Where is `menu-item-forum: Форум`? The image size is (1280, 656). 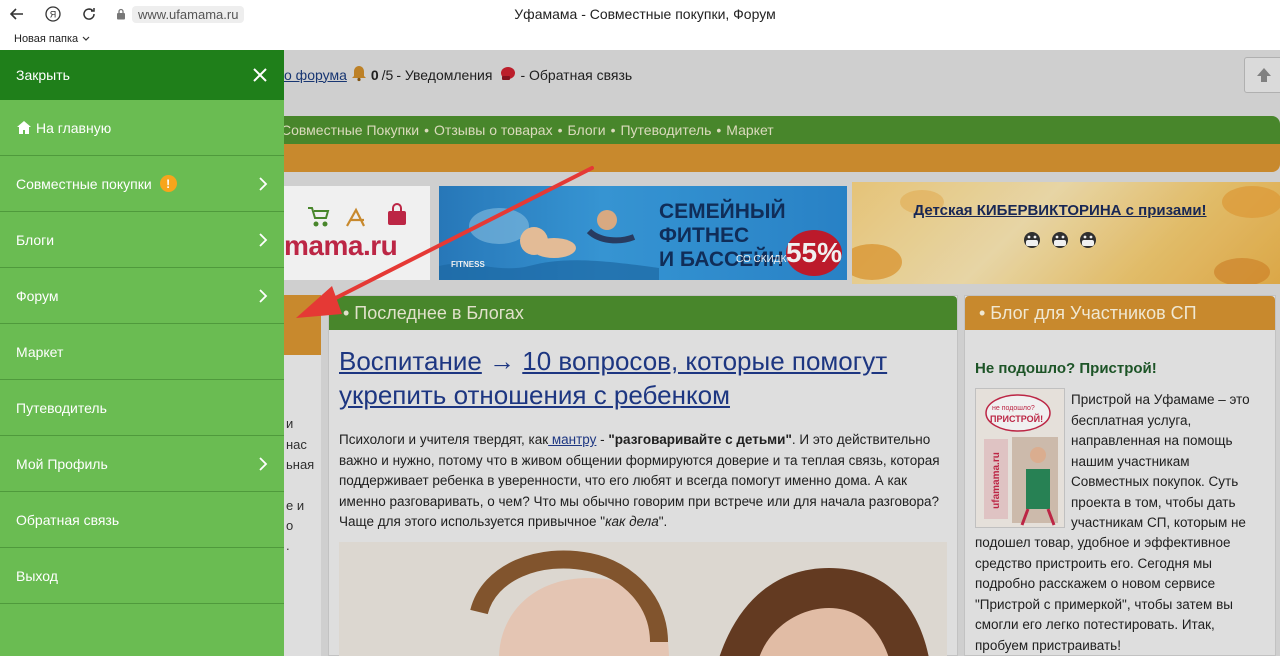 menu-item-forum: Форум is located at coordinates (142, 296).